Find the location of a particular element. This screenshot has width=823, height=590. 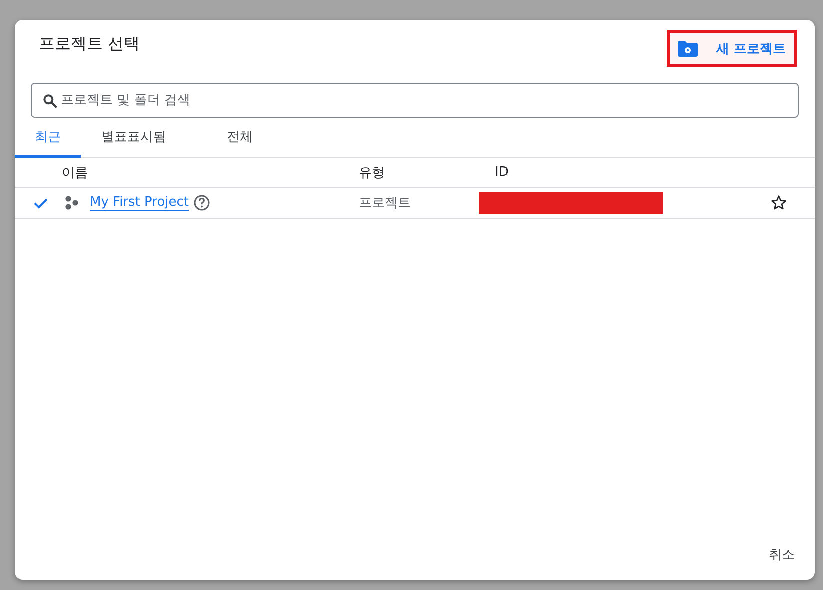

help-icon is located at coordinates (202, 203).